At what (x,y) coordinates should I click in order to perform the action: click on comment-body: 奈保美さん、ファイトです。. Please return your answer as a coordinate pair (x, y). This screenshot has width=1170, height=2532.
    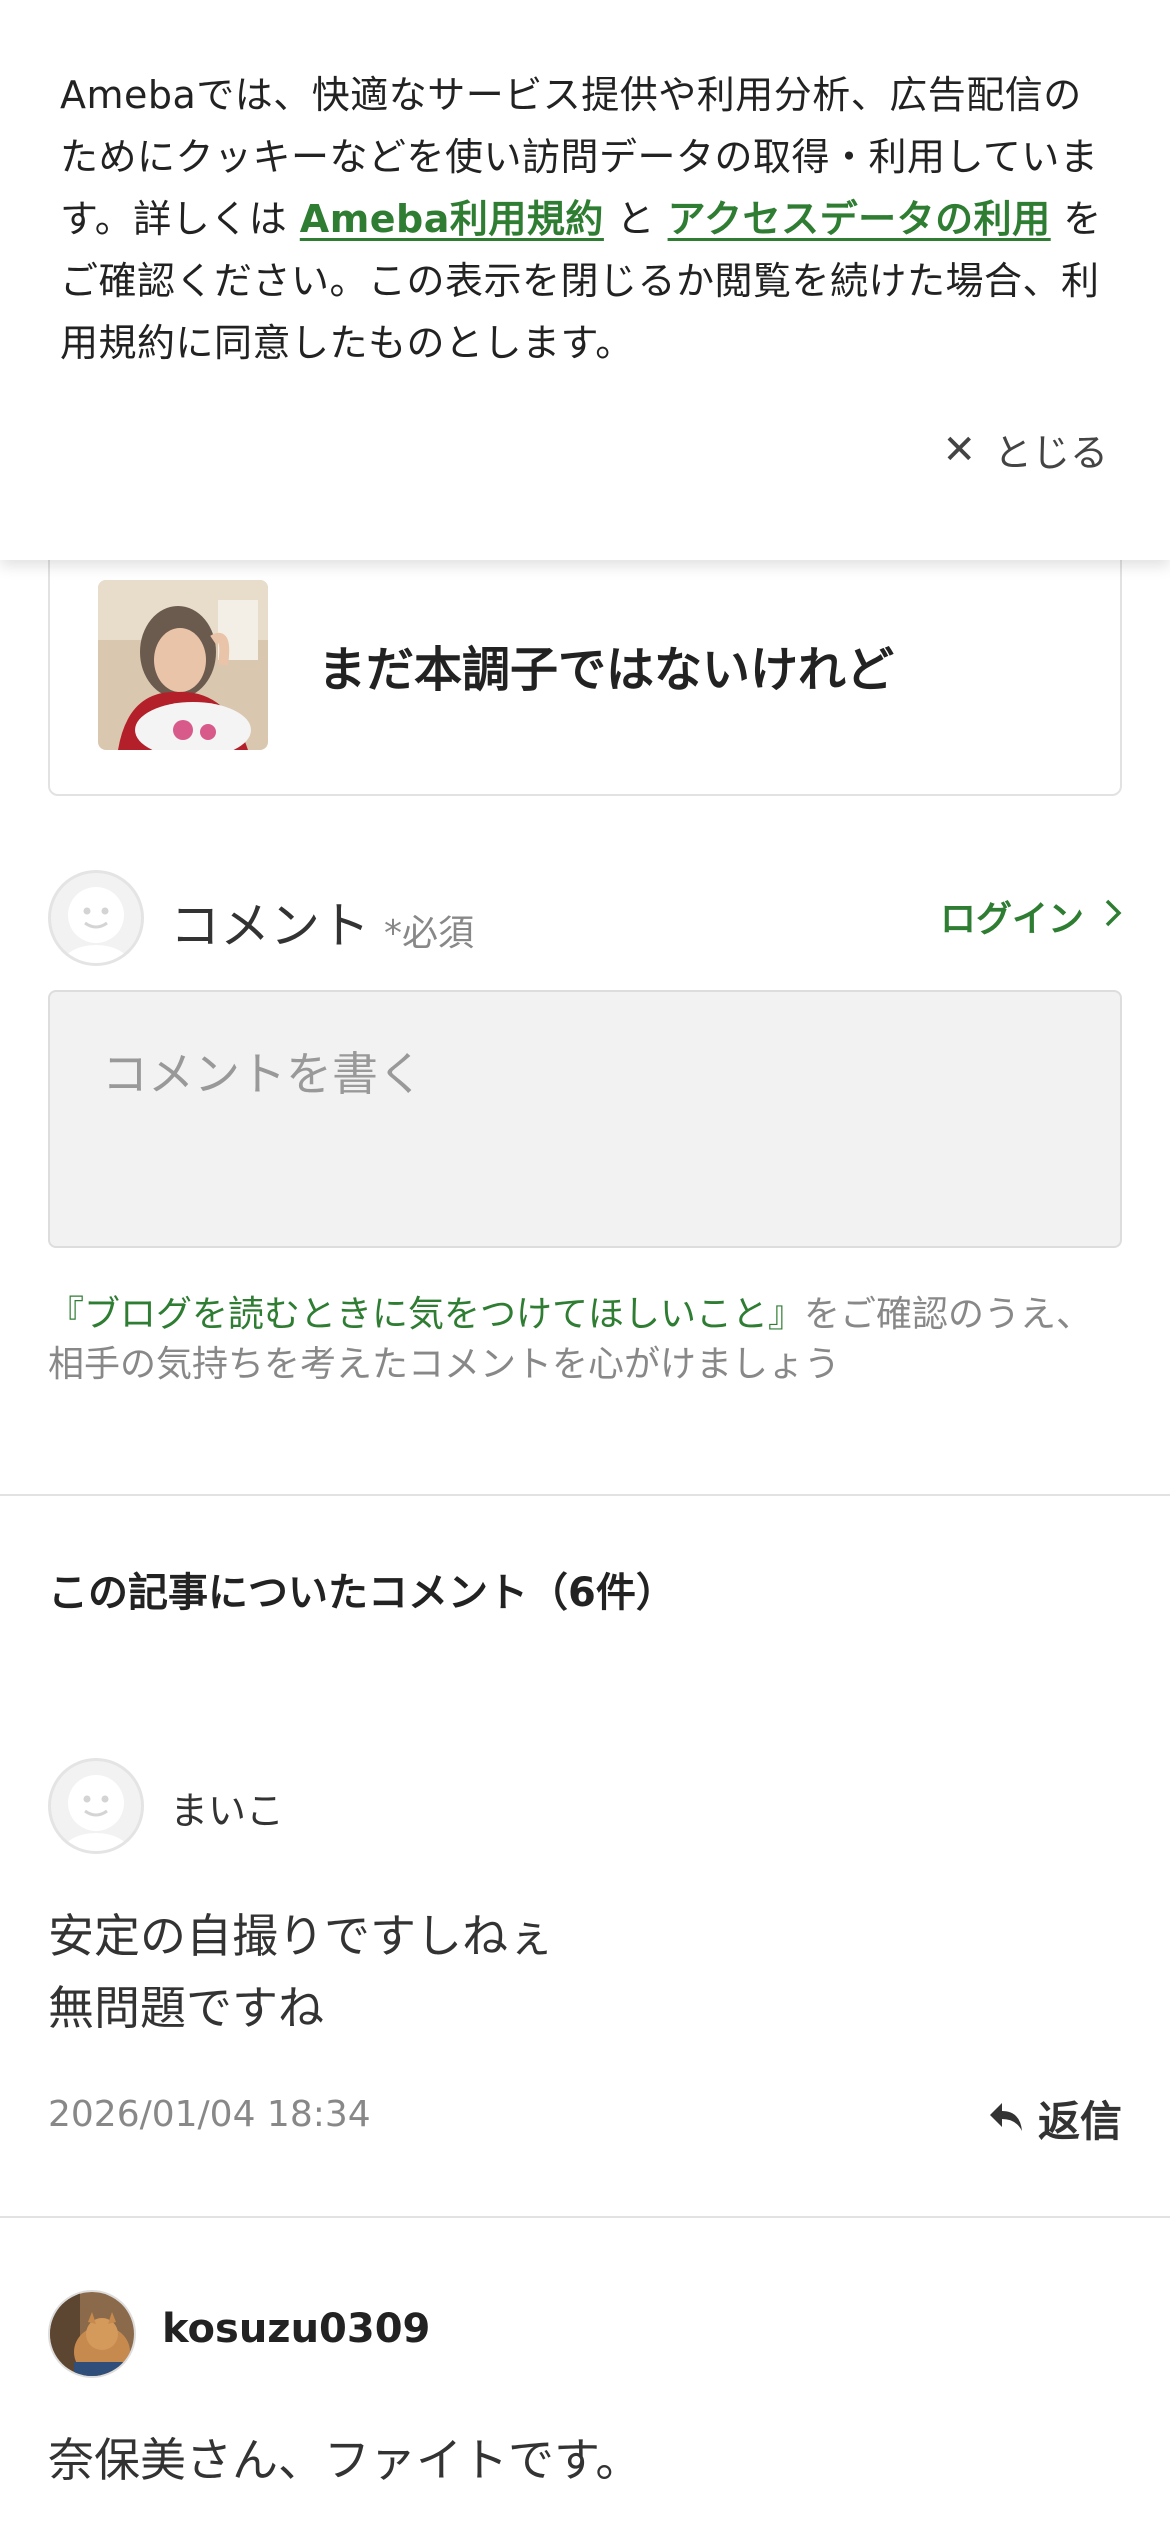
    Looking at the image, I should click on (344, 2460).